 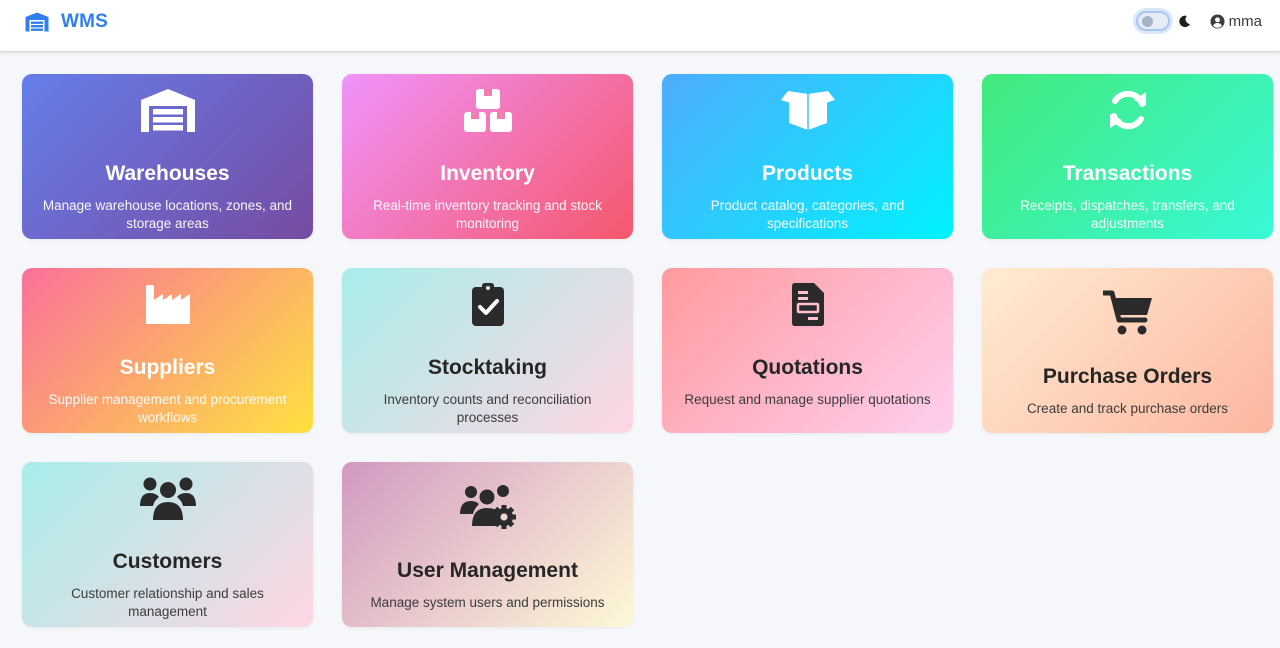 What do you see at coordinates (1127, 376) in the screenshot?
I see `module-title: Purchase Orders` at bounding box center [1127, 376].